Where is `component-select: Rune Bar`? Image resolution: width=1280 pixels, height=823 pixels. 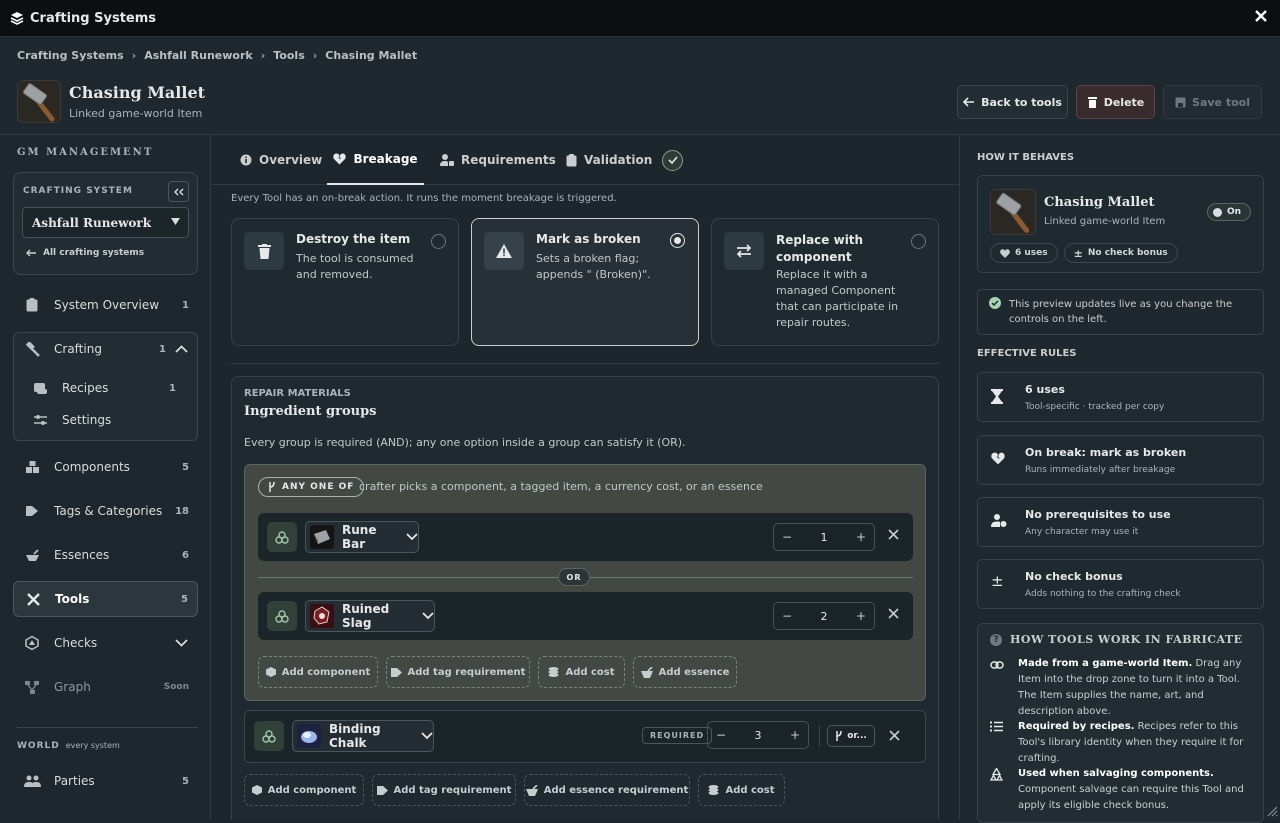
component-select: Rune Bar is located at coordinates (362, 537).